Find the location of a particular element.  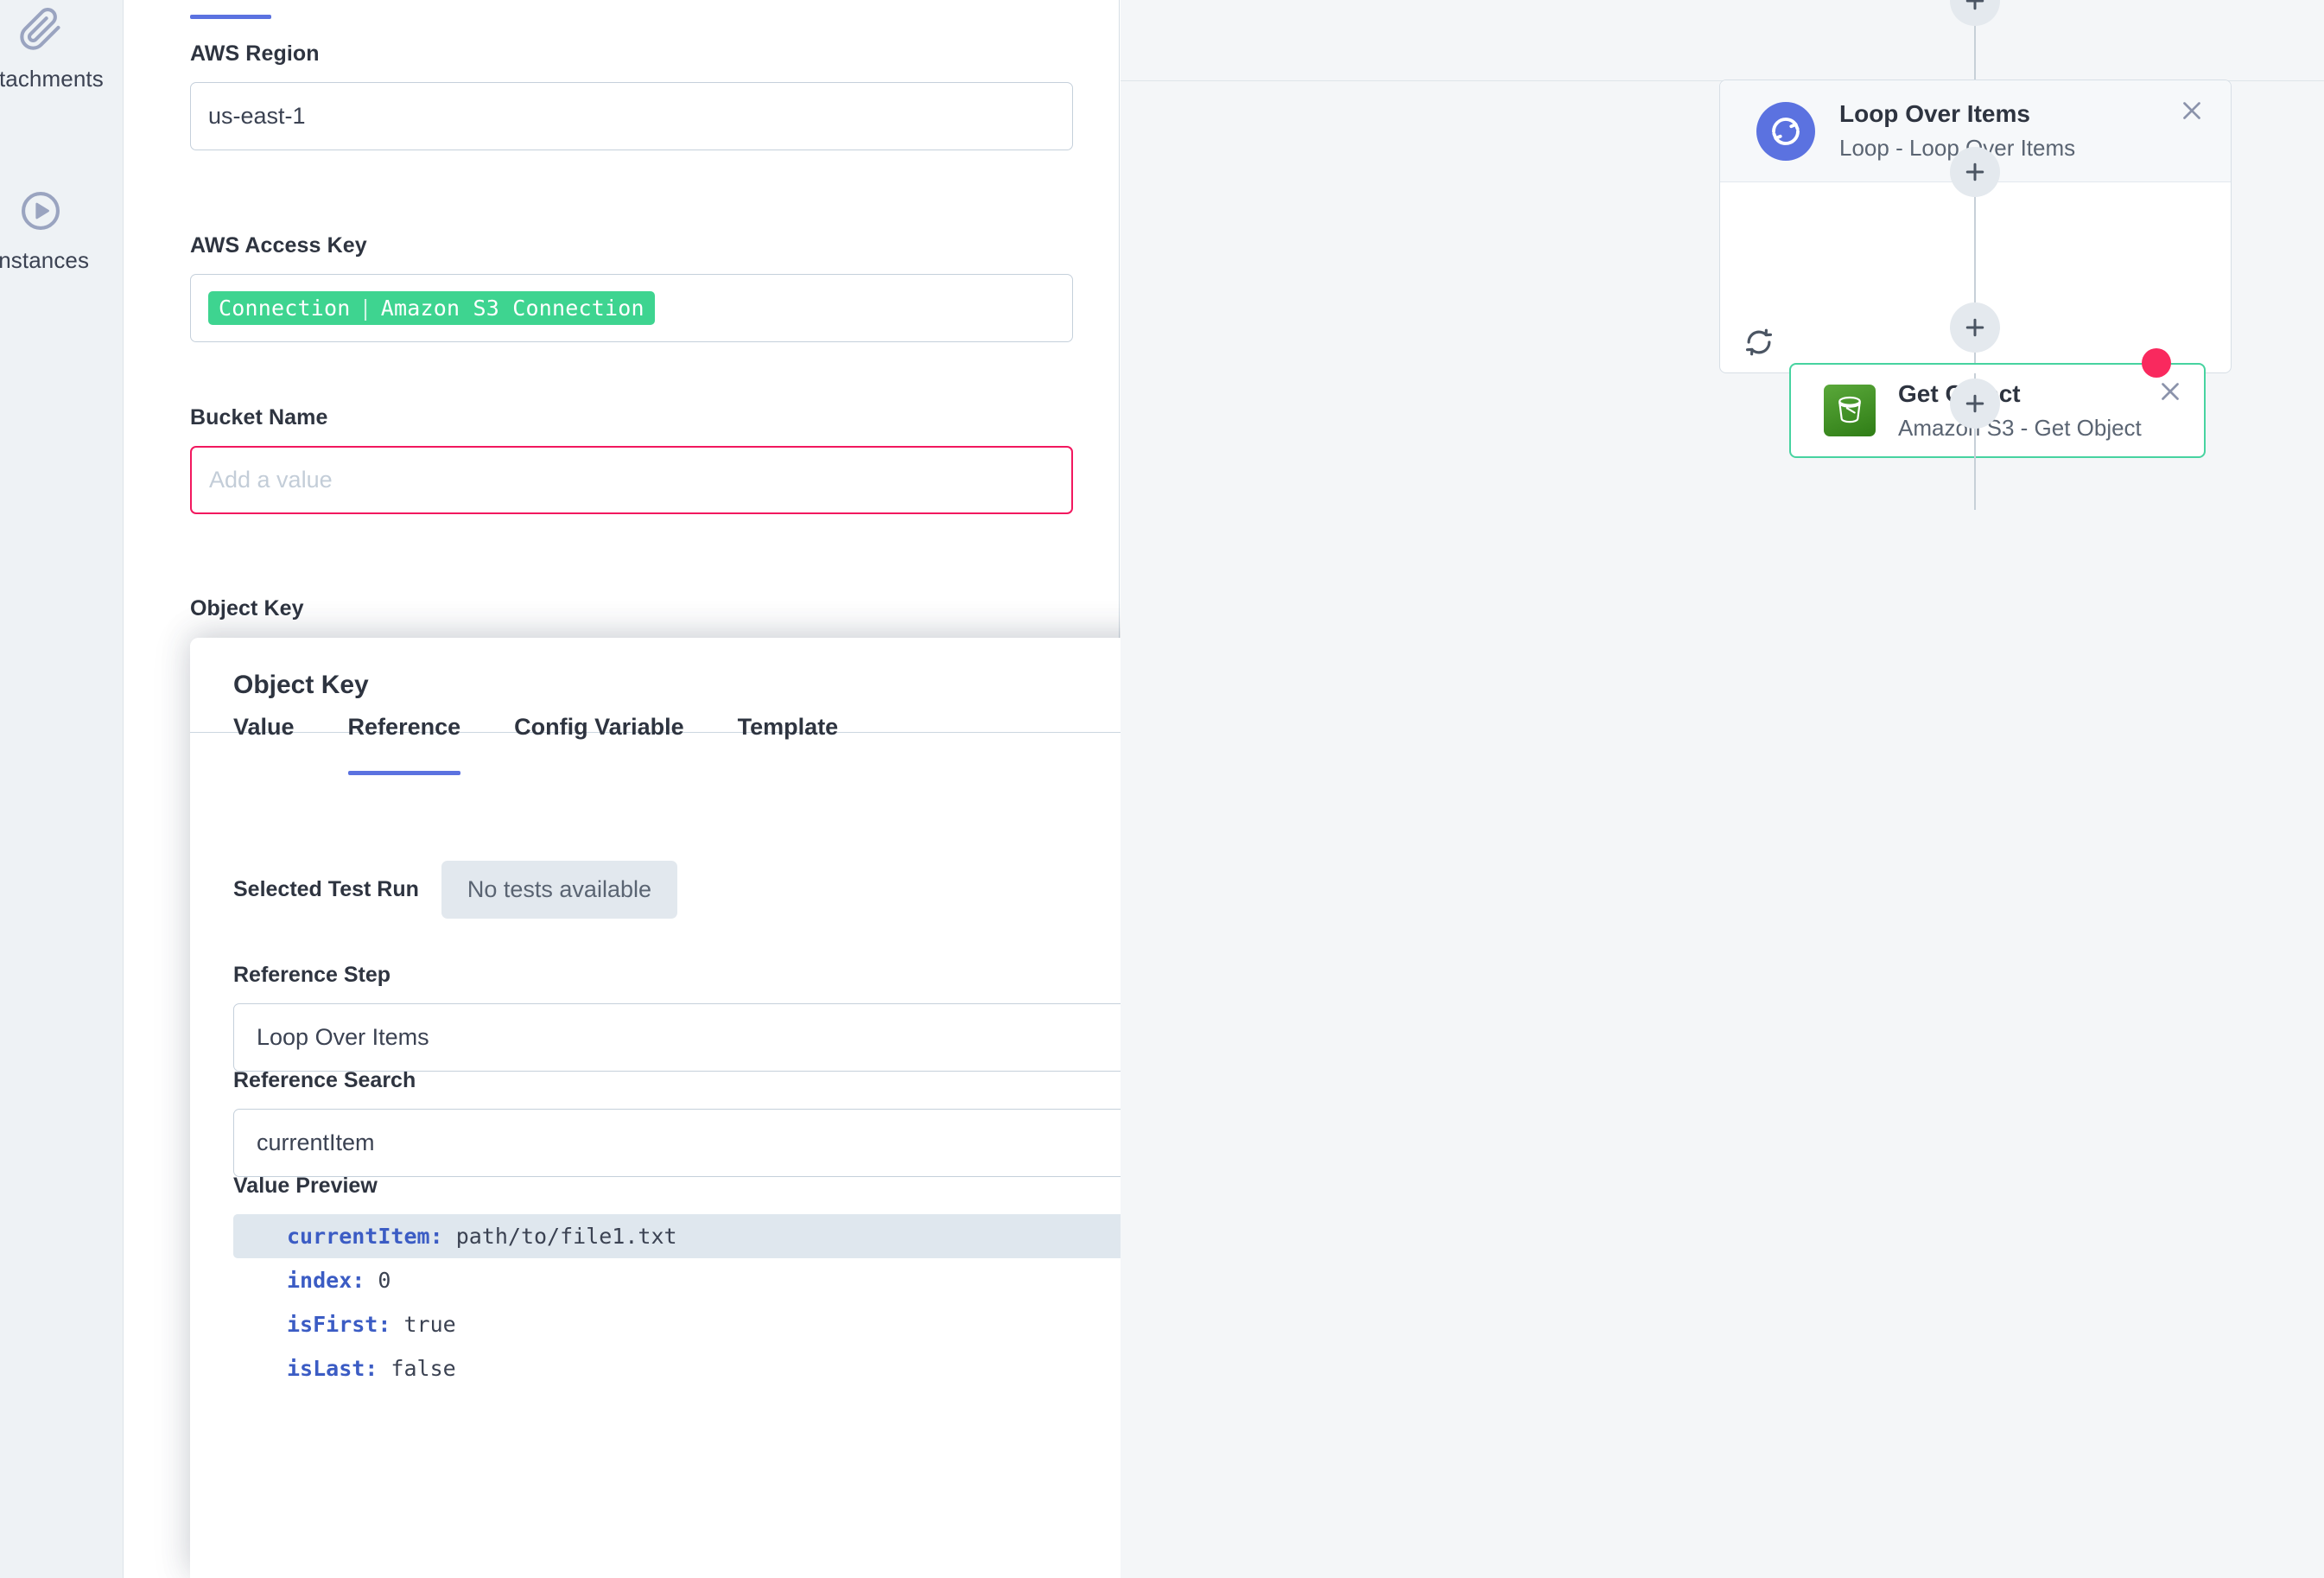

rail-item-attachments: Attachments is located at coordinates (61, 49).